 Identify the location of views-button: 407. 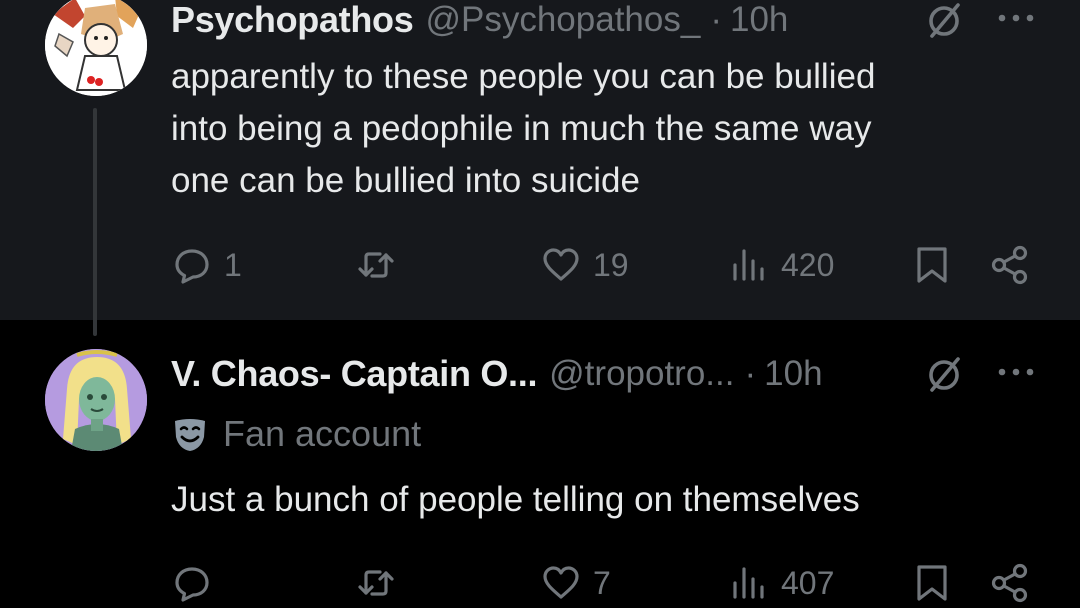
(781, 583).